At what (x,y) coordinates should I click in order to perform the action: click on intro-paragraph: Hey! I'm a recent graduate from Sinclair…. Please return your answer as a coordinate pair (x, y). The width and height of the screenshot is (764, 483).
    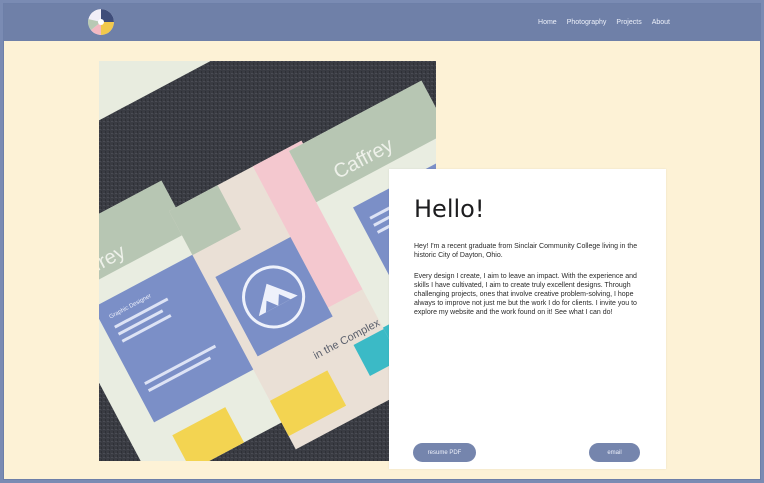
    Looking at the image, I should click on (526, 251).